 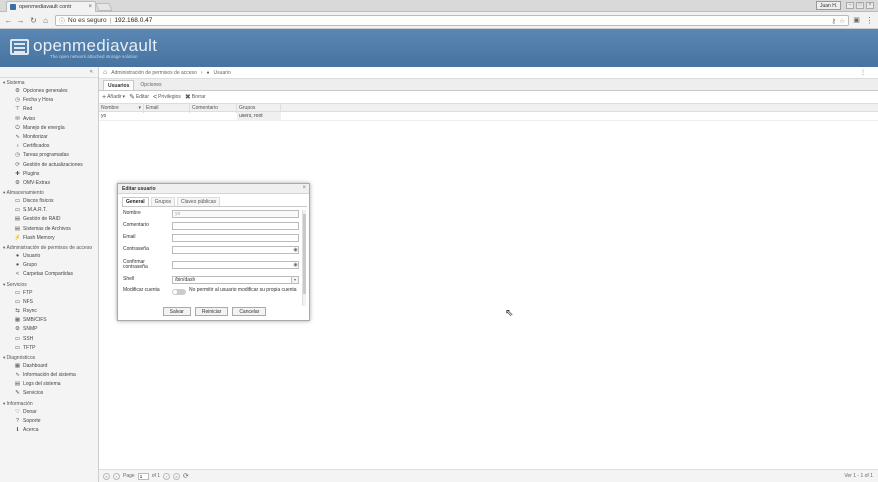 I want to click on sidebar-section: Almacenamiento, so click(x=49, y=192).